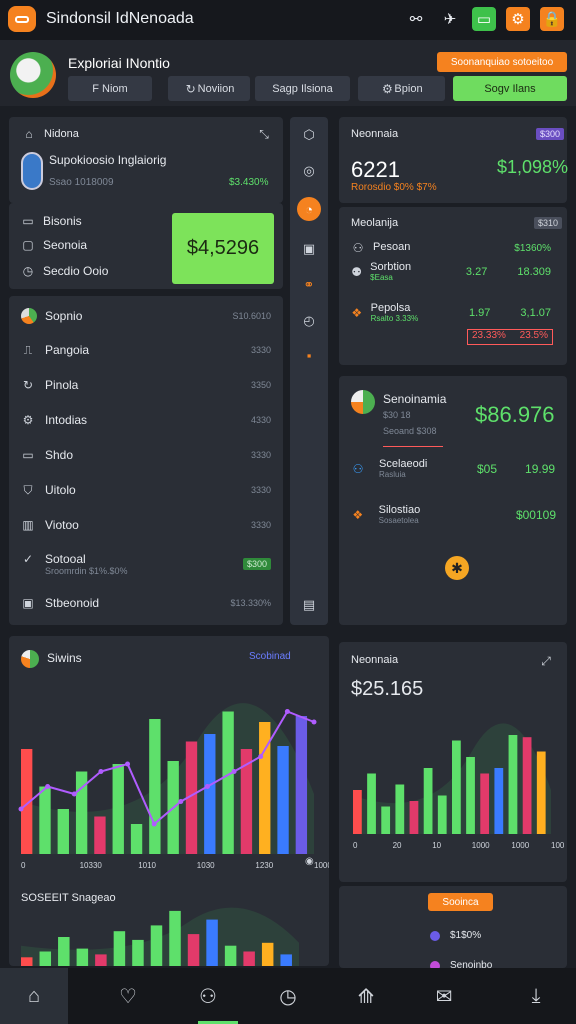 The width and height of the screenshot is (576, 1024). What do you see at coordinates (457, 568) in the screenshot?
I see `coin-icon: ✱` at bounding box center [457, 568].